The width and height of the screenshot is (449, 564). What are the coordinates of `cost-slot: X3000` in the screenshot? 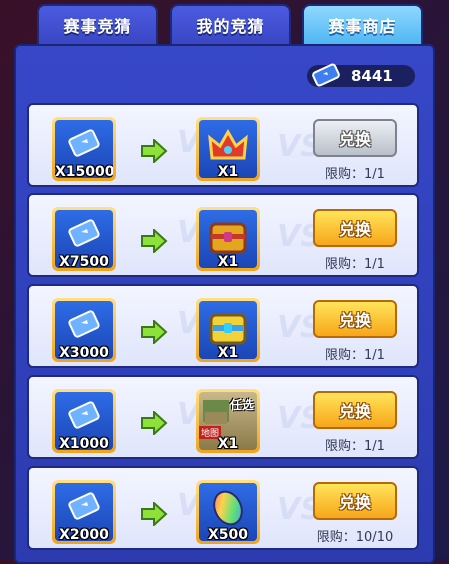 It's located at (84, 330).